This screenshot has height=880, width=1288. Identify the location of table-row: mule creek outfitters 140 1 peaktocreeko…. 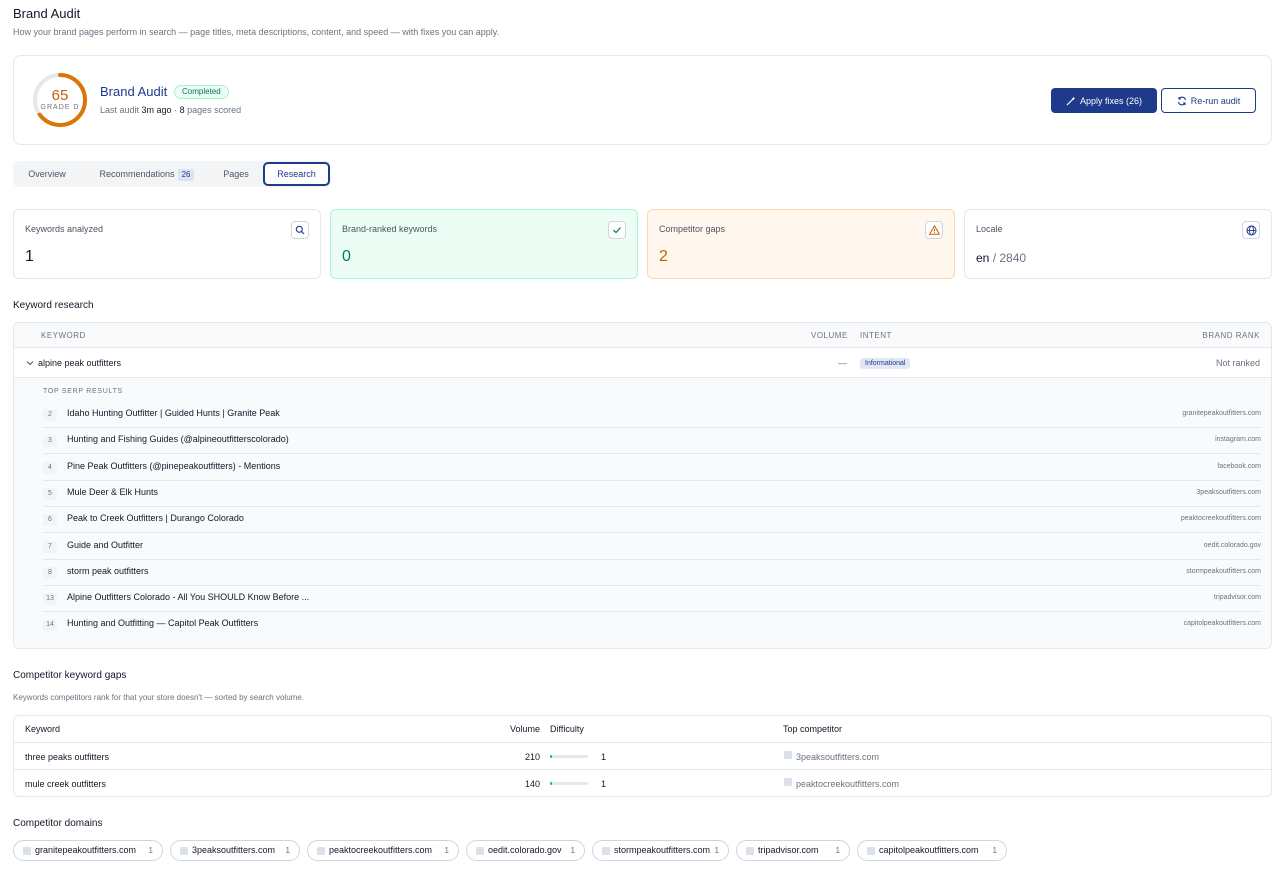
(642, 783).